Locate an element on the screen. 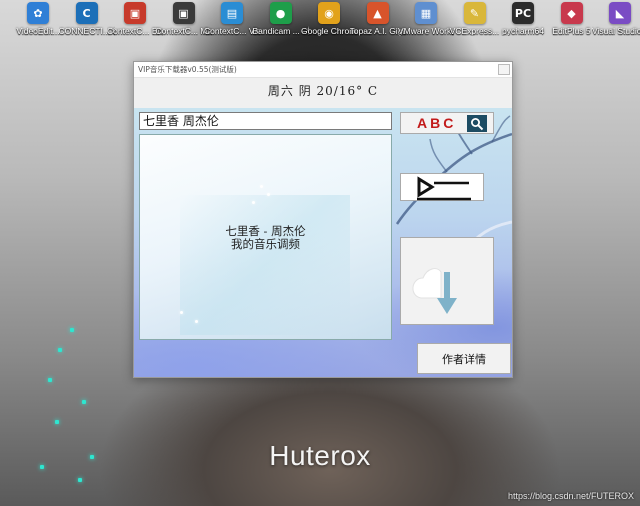  vcexpress-icon: ✎ is located at coordinates (474, 13).